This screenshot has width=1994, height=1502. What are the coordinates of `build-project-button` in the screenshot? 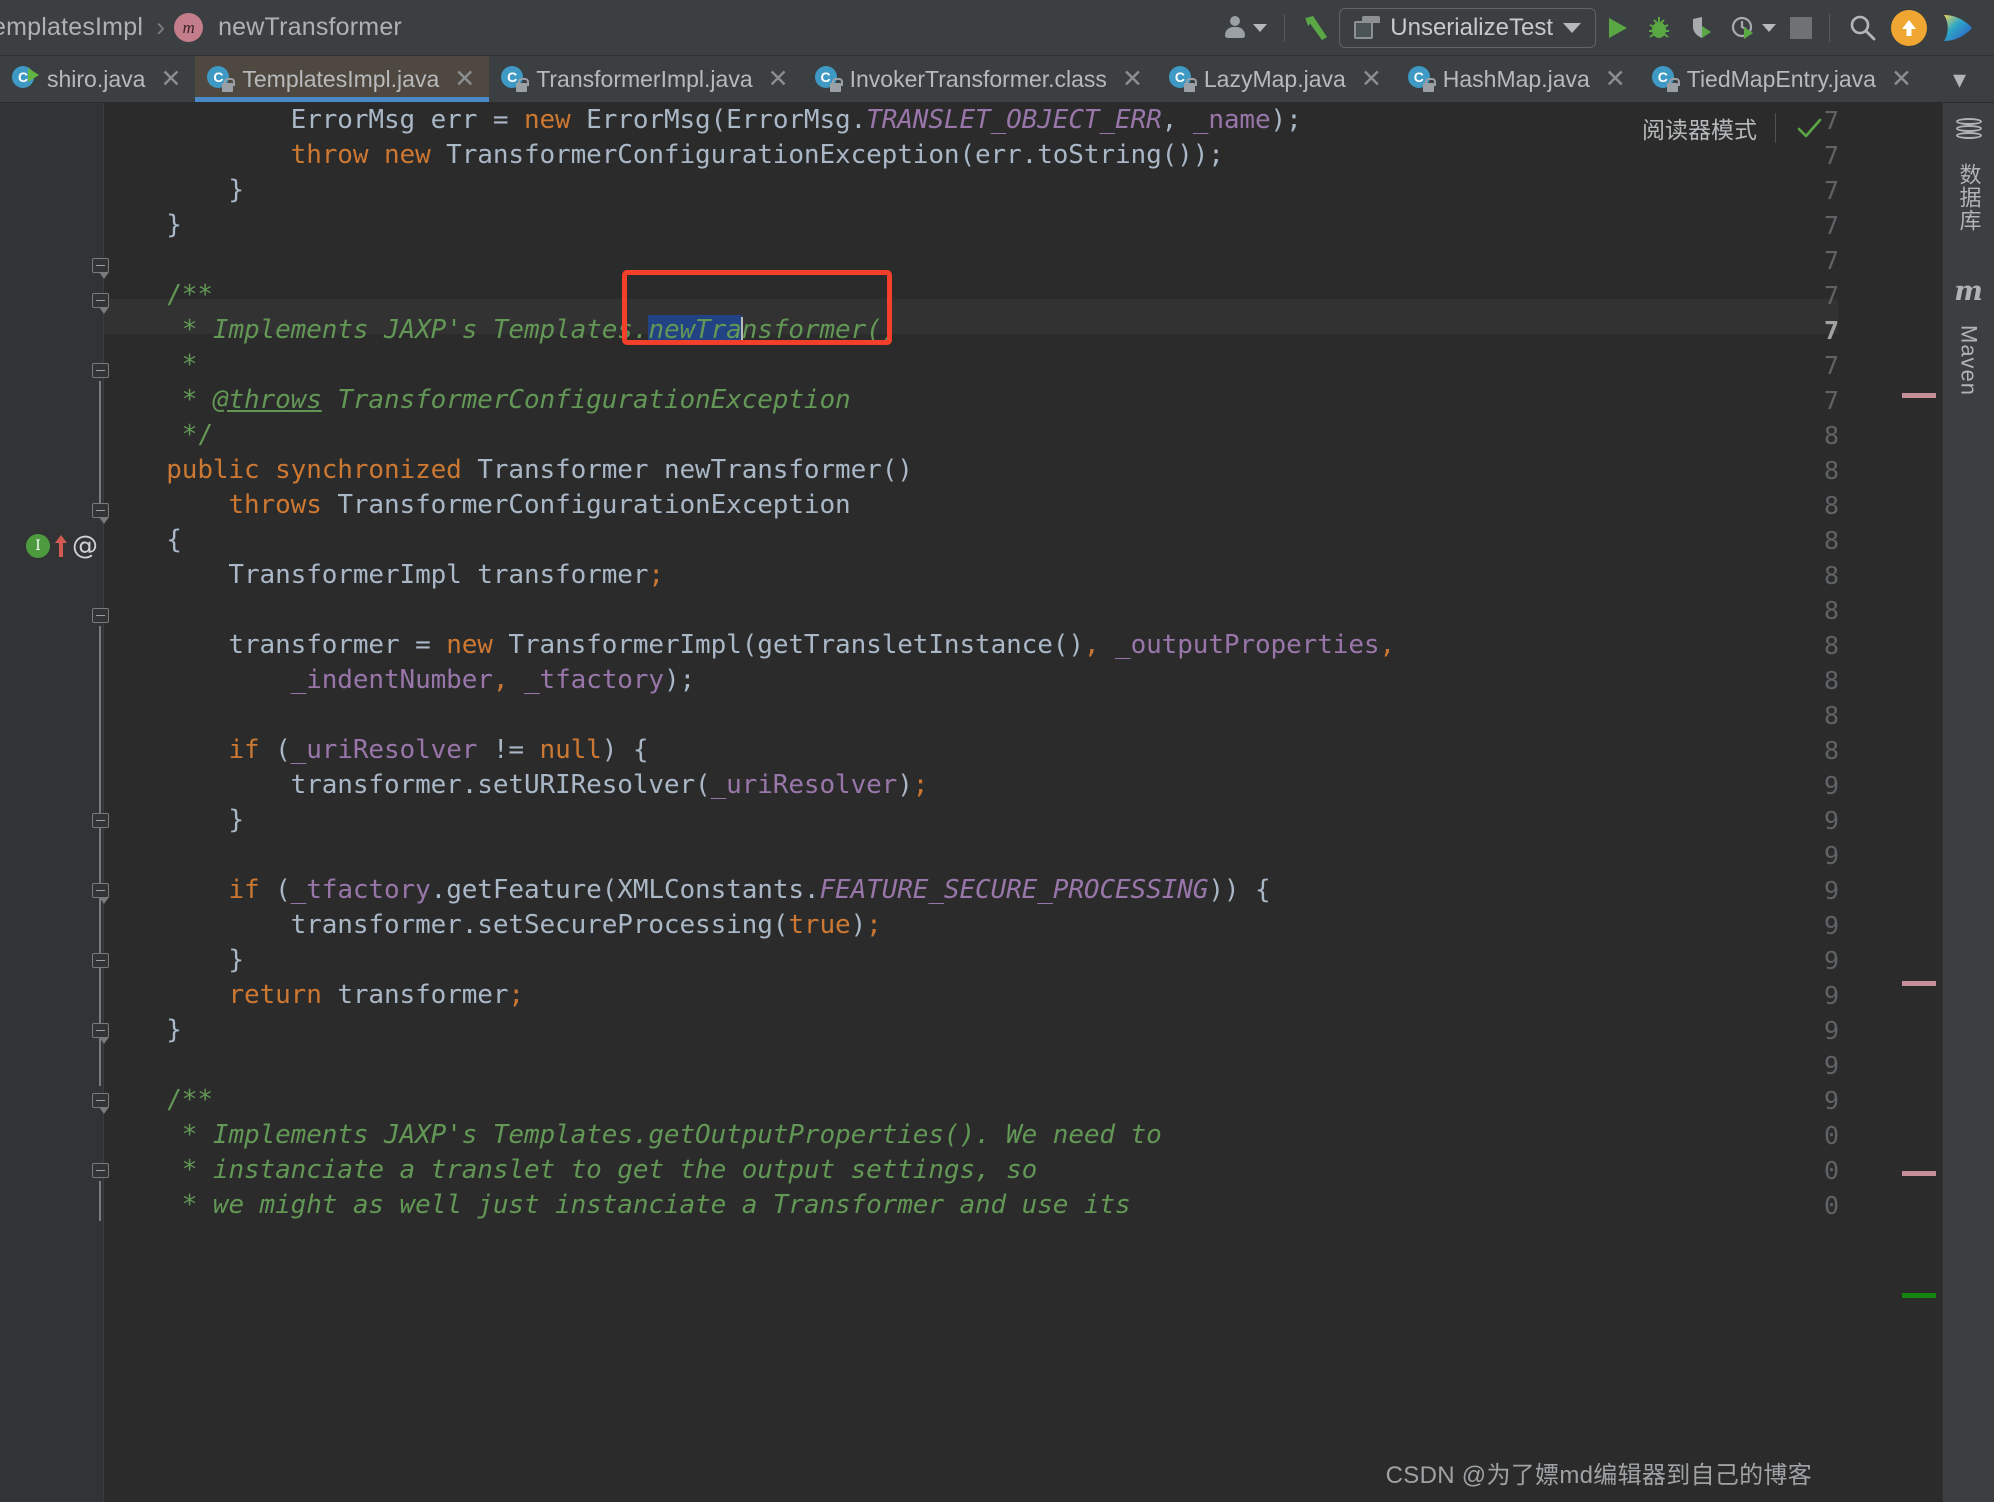 It's located at (1317, 28).